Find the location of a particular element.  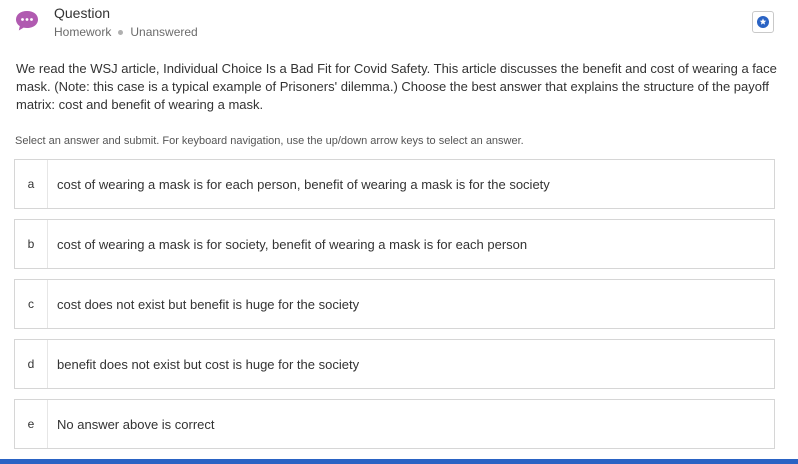

answer-option-e: e No answer above is correct is located at coordinates (394, 424).